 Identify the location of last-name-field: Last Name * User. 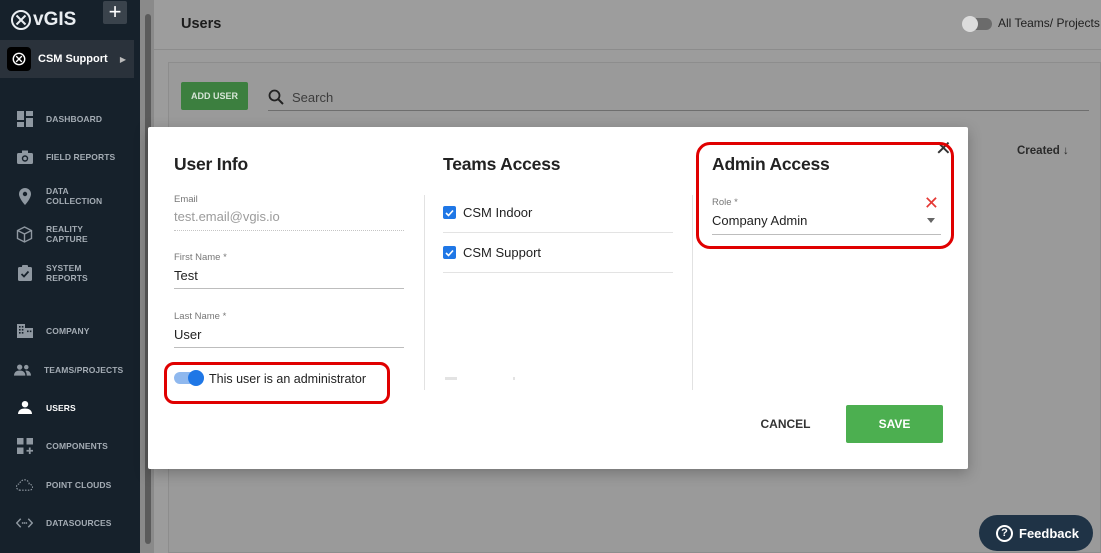
(289, 329).